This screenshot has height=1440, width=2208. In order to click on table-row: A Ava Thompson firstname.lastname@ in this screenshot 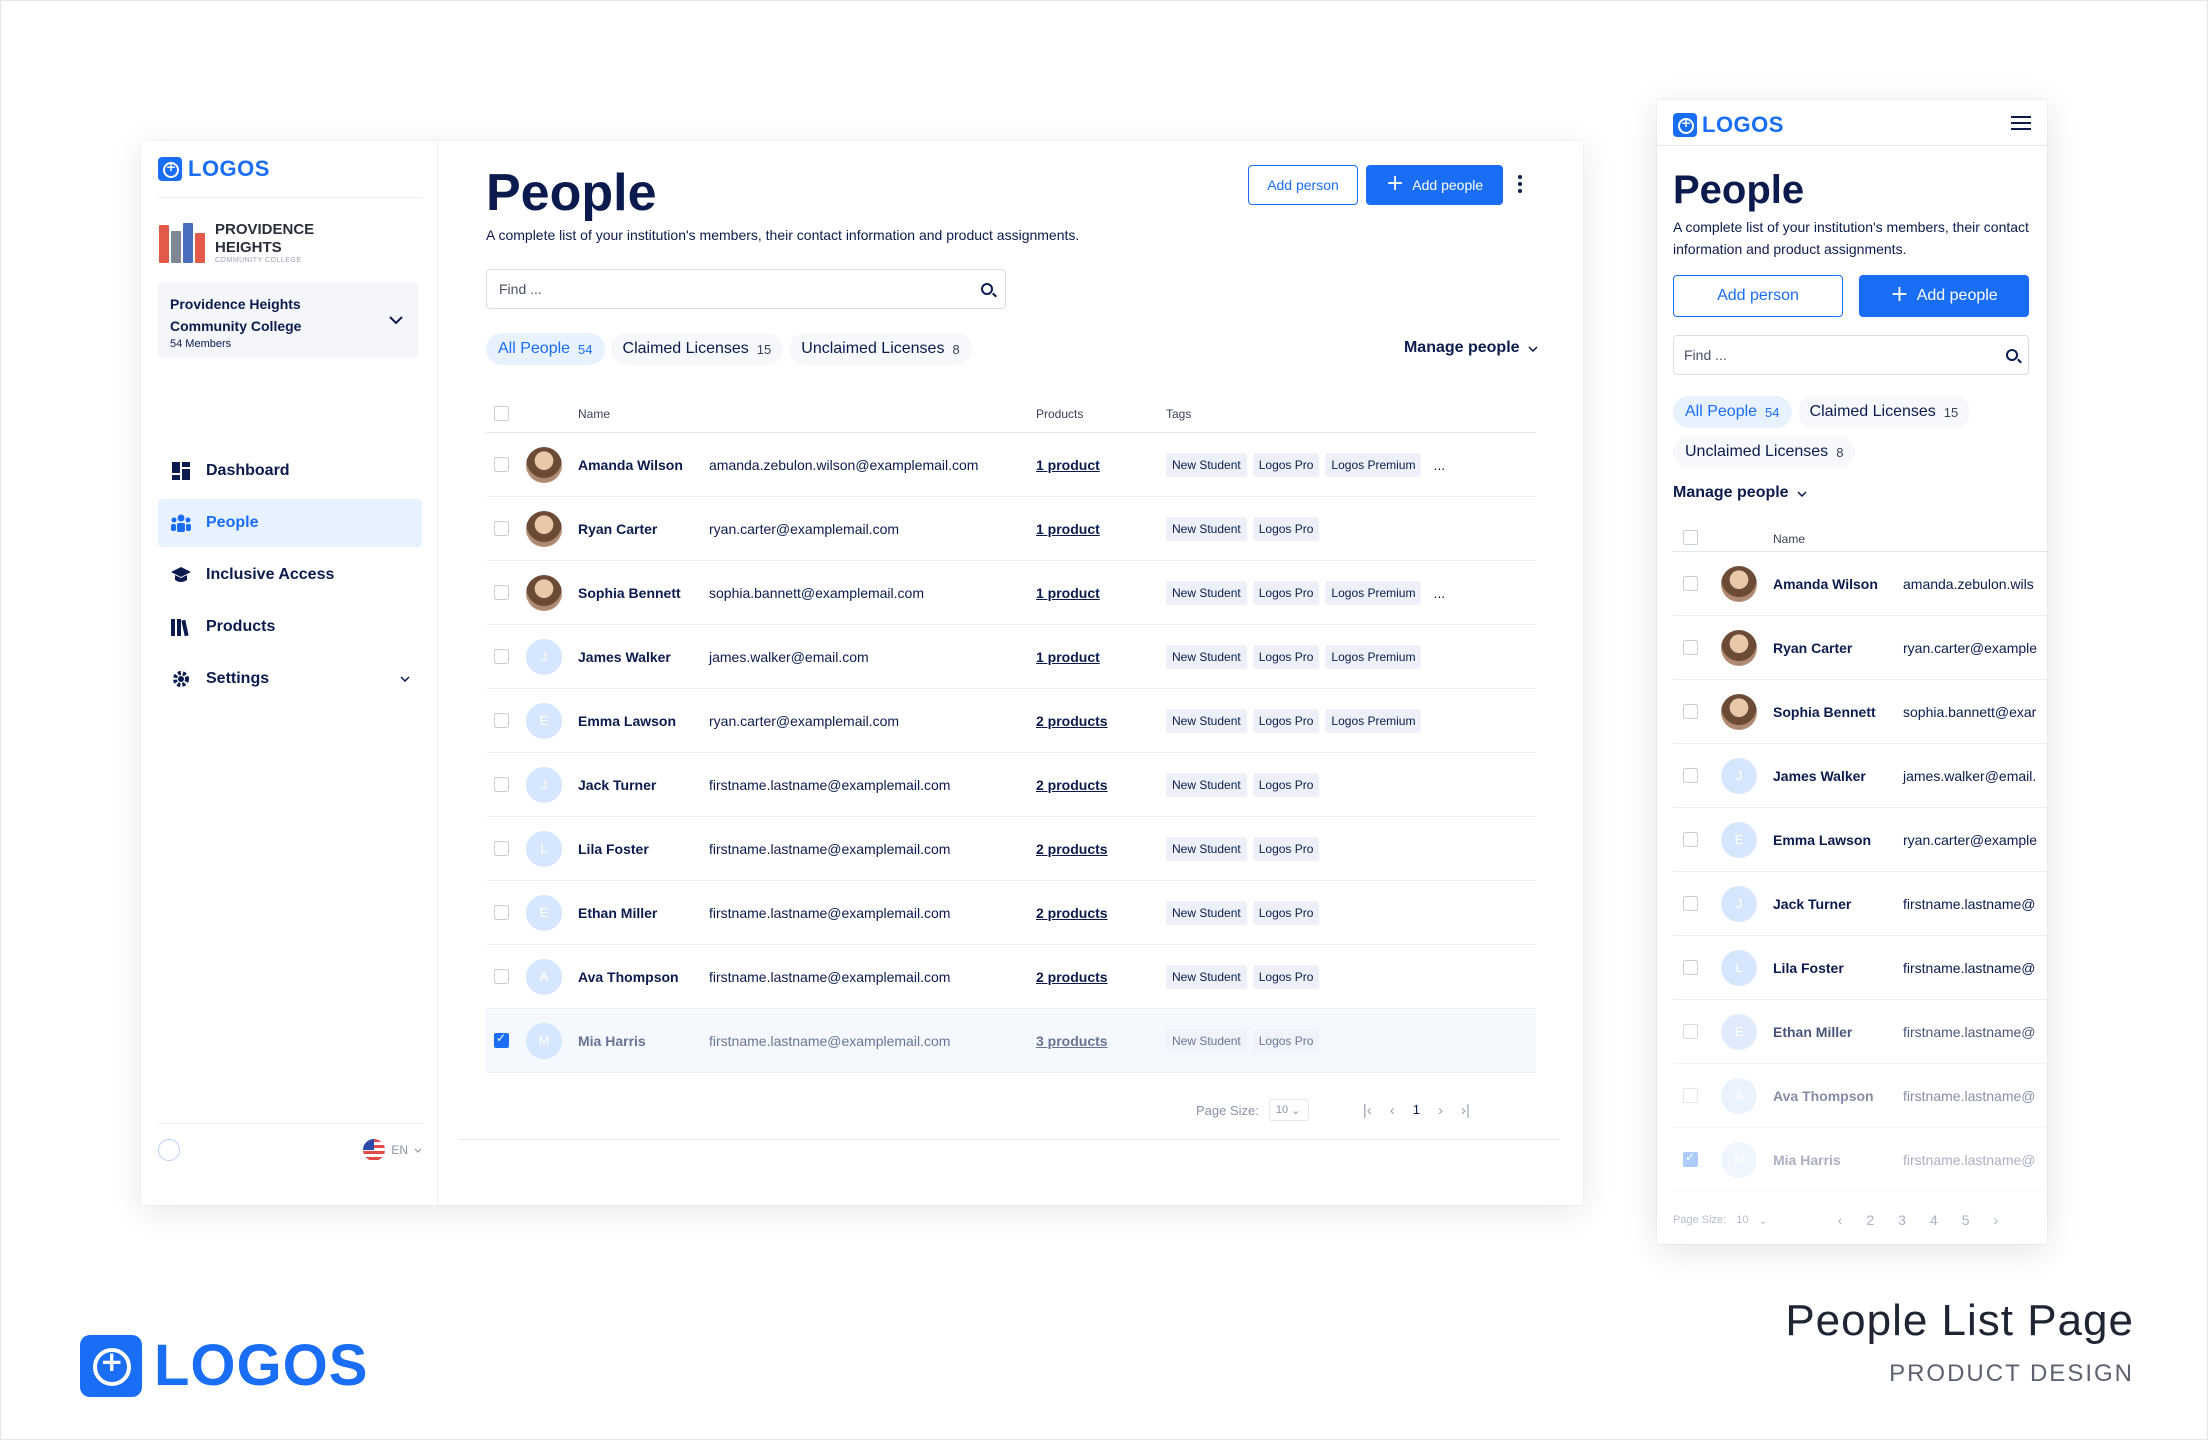, I will do `click(1860, 1096)`.